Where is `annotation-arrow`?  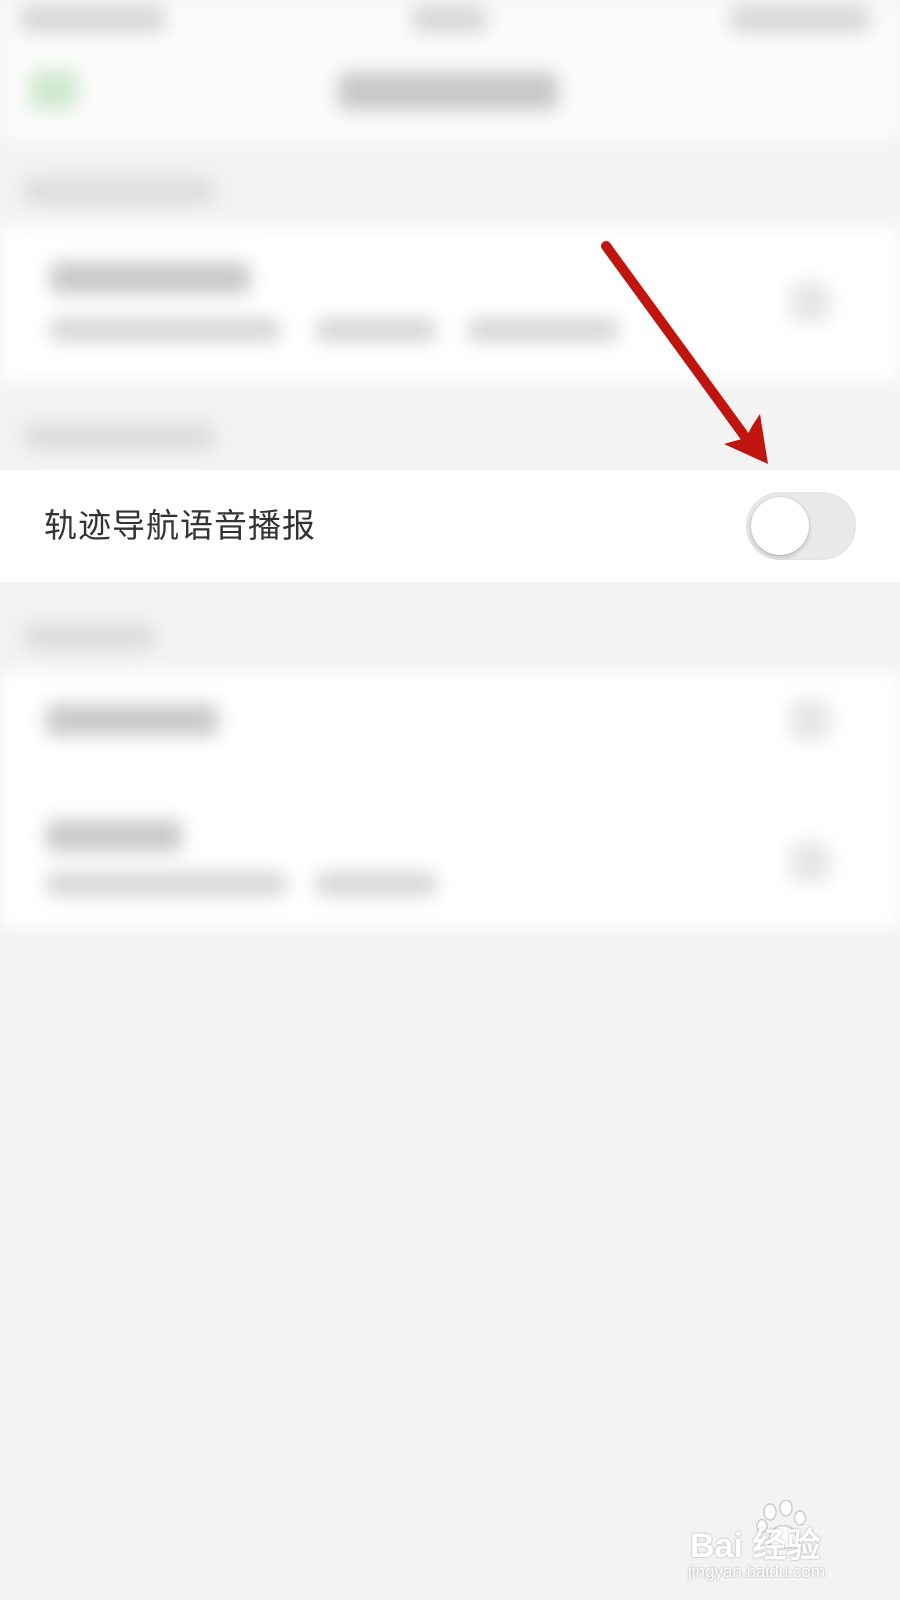
annotation-arrow is located at coordinates (684, 352).